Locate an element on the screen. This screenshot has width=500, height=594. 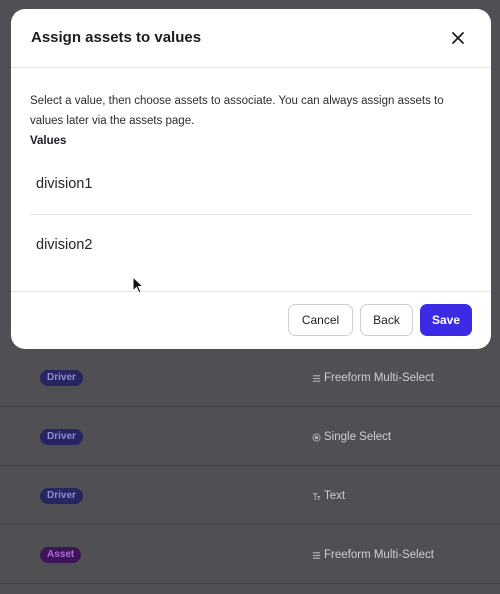
save-button: Save is located at coordinates (446, 320).